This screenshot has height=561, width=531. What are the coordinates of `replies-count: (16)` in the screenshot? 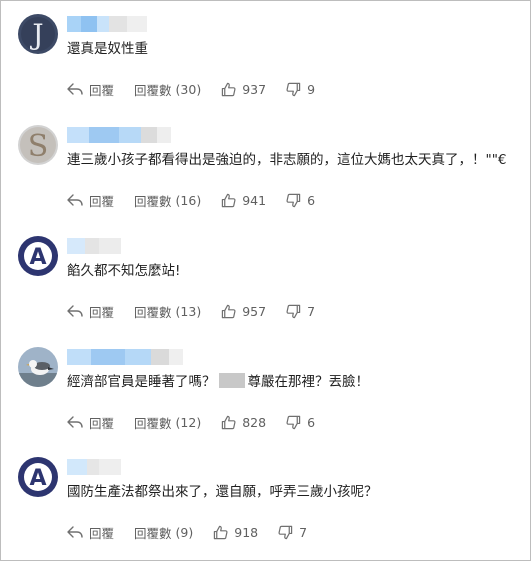 It's located at (188, 200).